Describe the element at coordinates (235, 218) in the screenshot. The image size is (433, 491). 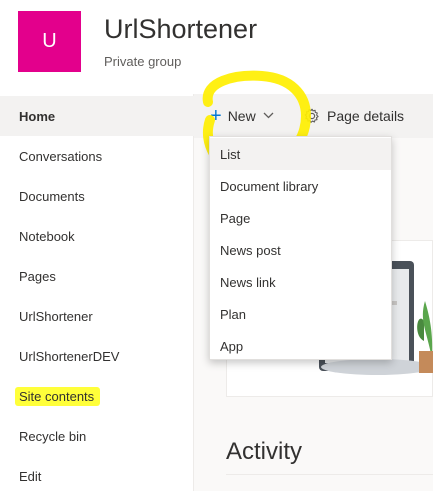
I see `menu-item-label: Page` at that location.